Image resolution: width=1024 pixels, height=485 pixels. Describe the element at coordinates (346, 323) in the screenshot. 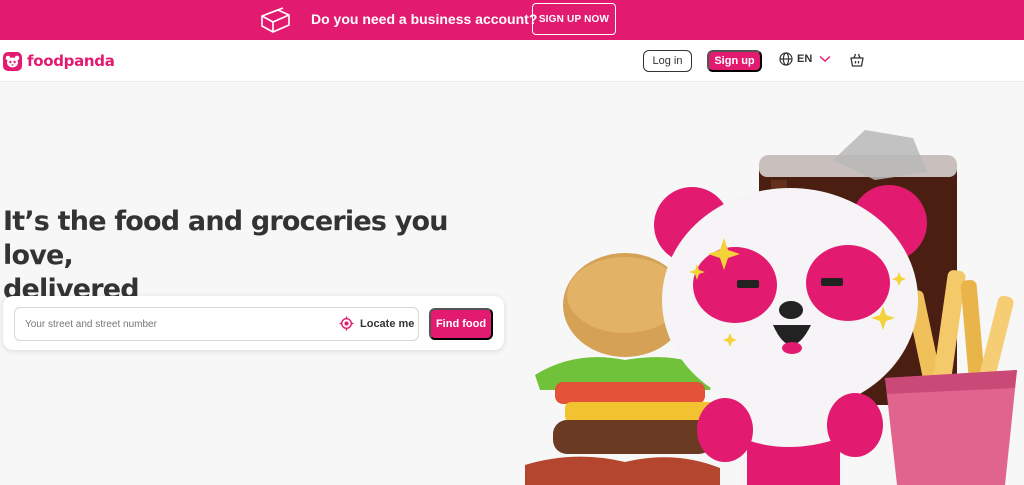

I see `target-location-icon` at that location.